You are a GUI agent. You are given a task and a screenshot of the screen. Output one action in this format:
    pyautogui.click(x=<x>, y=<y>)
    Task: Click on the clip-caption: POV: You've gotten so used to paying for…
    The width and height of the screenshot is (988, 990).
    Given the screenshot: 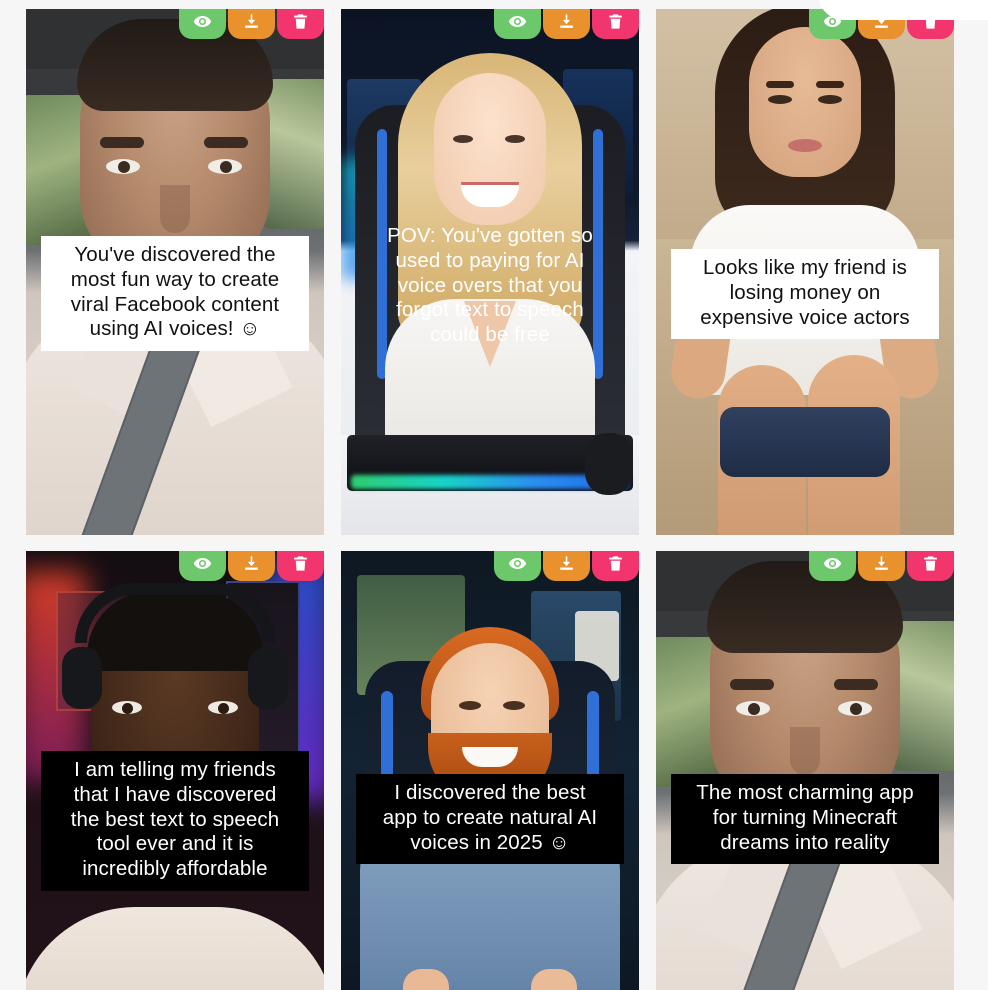 What is the action you would take?
    pyautogui.click(x=490, y=285)
    